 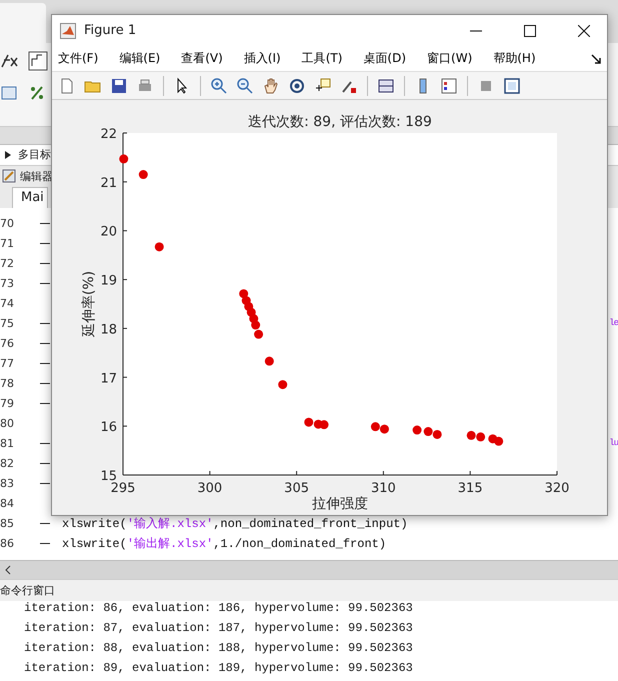 What do you see at coordinates (557, 488) in the screenshot?
I see `x-tick-label: 320` at bounding box center [557, 488].